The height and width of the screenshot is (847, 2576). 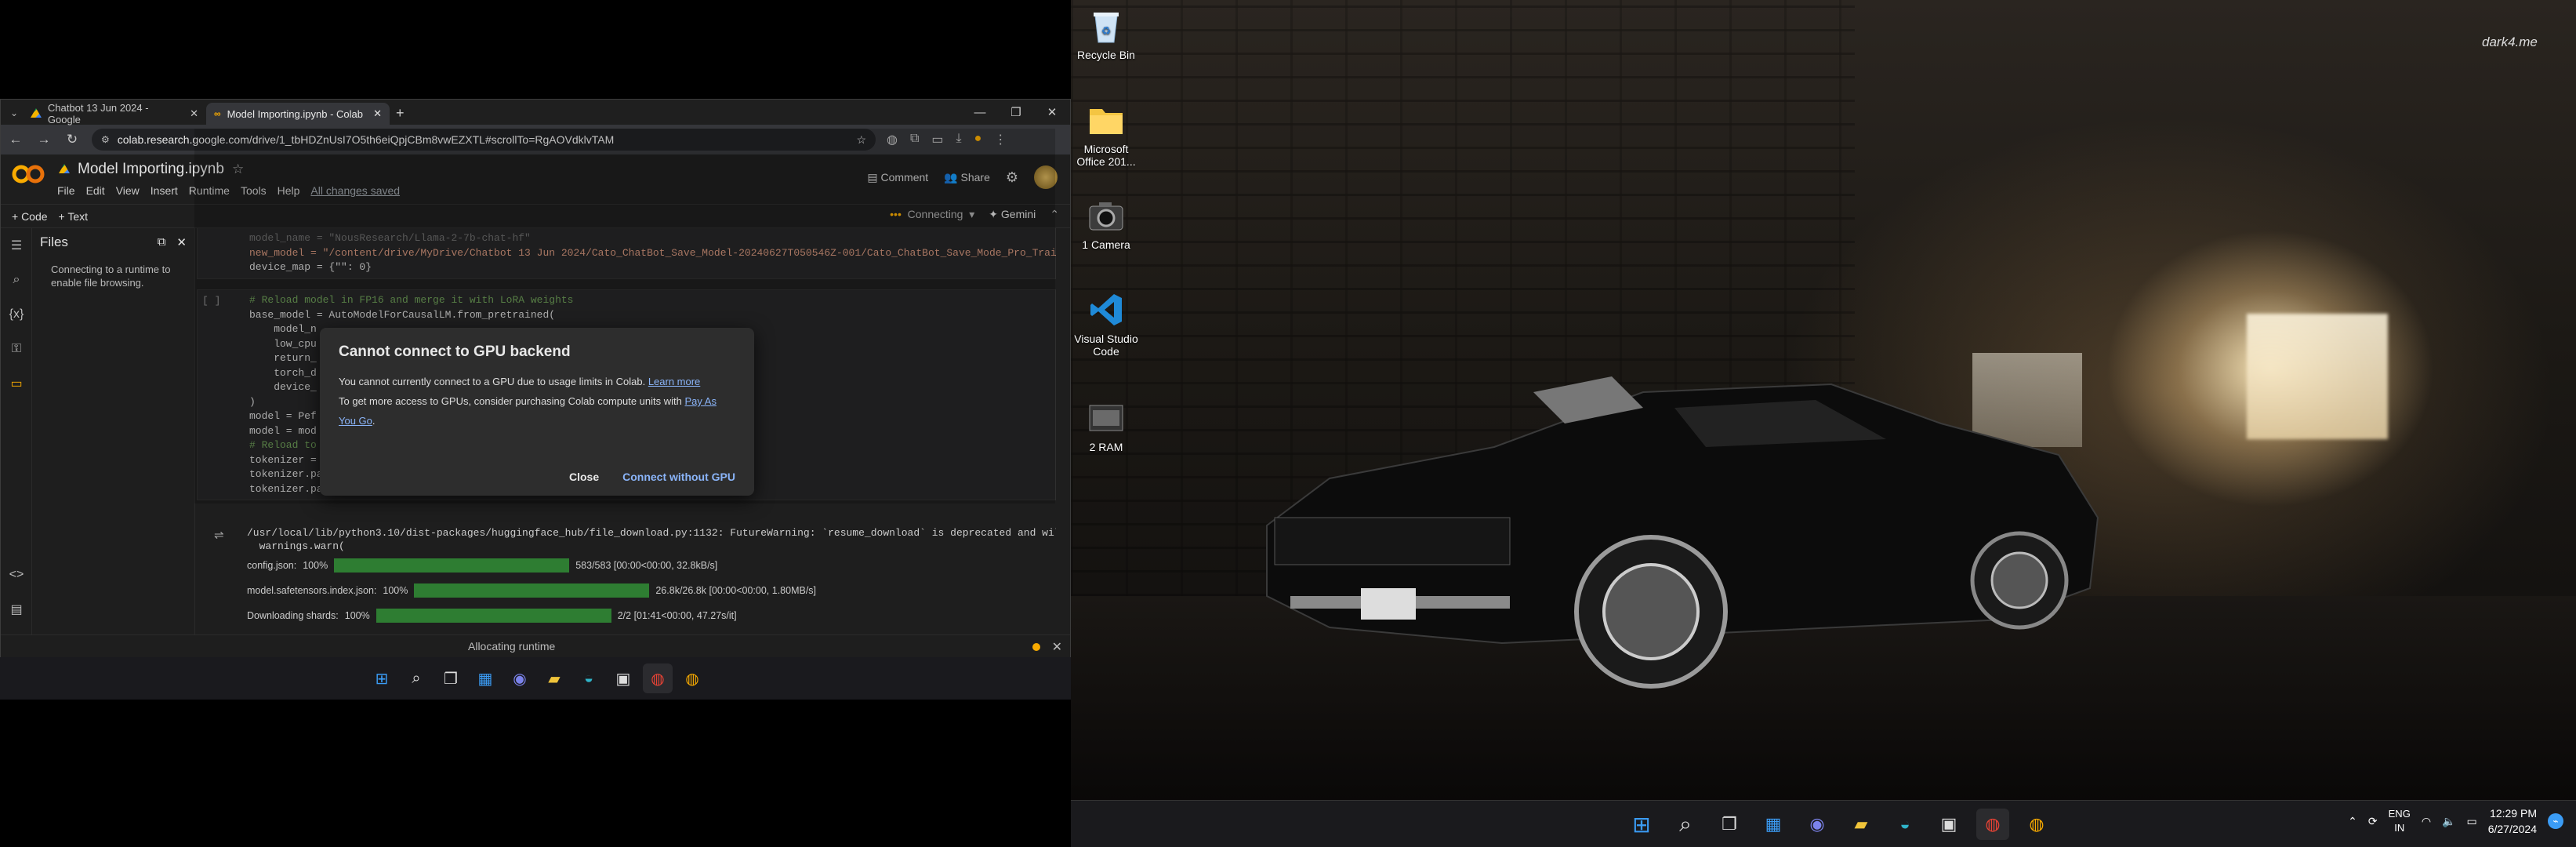 What do you see at coordinates (14, 112) in the screenshot?
I see `tab-search-icon: ⌄` at bounding box center [14, 112].